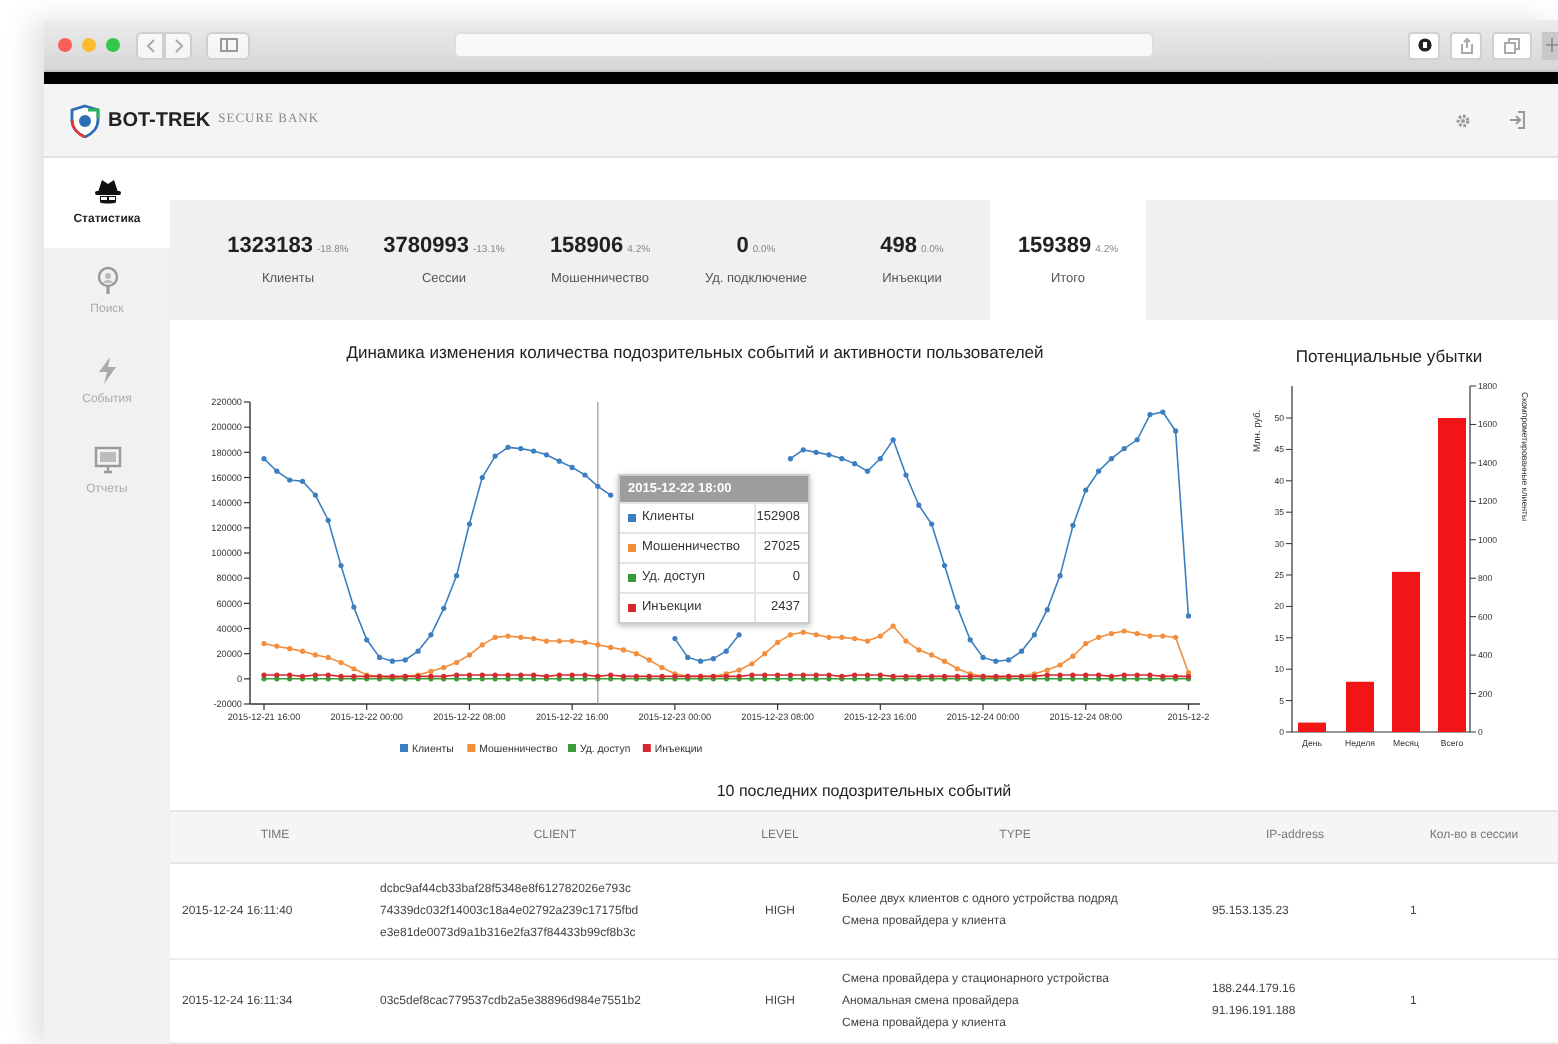 The image size is (1558, 1044). I want to click on stat-value: 158906, so click(586, 247).